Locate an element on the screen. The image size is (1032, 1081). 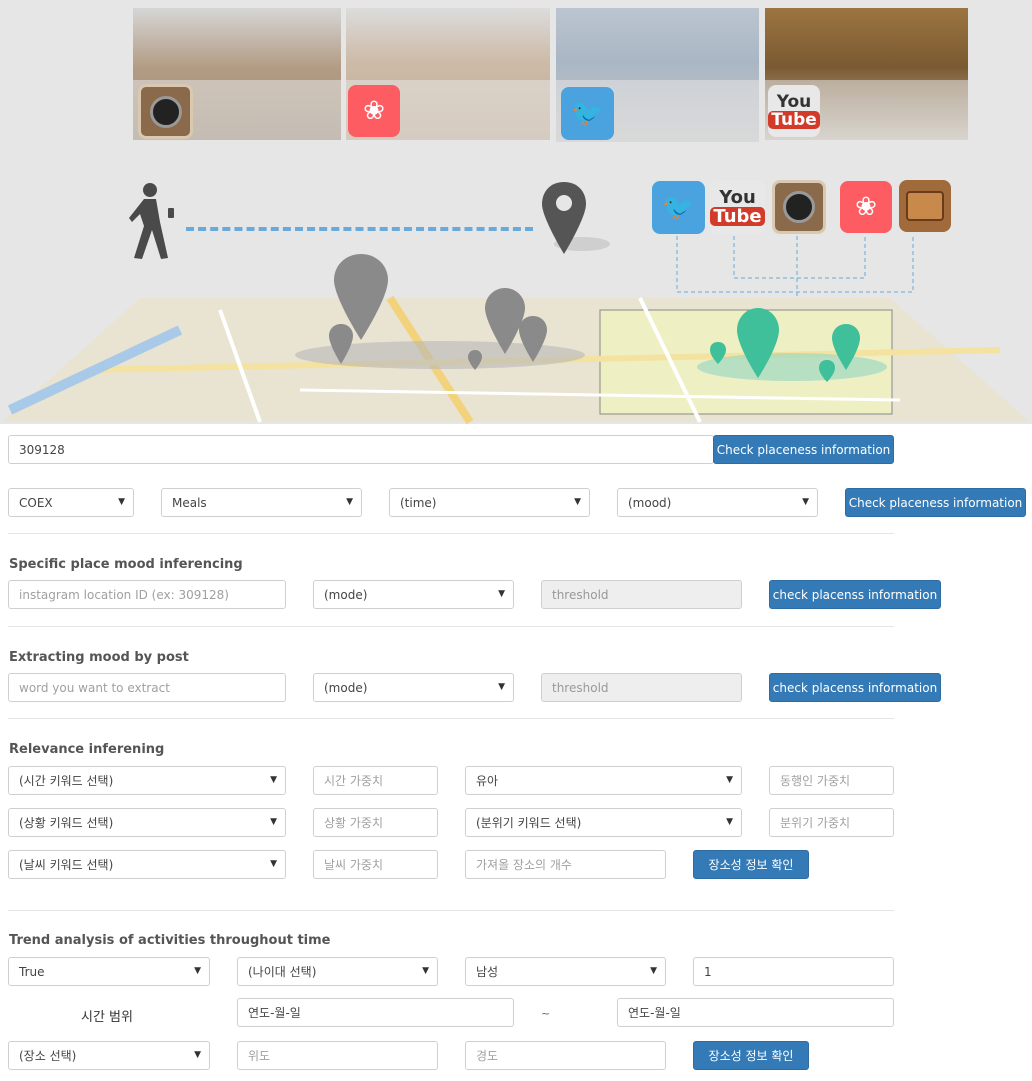
longitude-input: 경도 is located at coordinates (565, 1055).